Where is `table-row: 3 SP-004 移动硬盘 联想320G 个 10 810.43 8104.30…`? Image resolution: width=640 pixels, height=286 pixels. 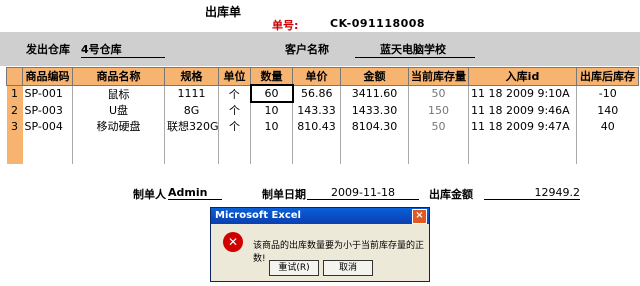
table-row: 3 SP-004 移动硬盘 联想320G 个 10 810.43 8104.30… is located at coordinates (322, 126).